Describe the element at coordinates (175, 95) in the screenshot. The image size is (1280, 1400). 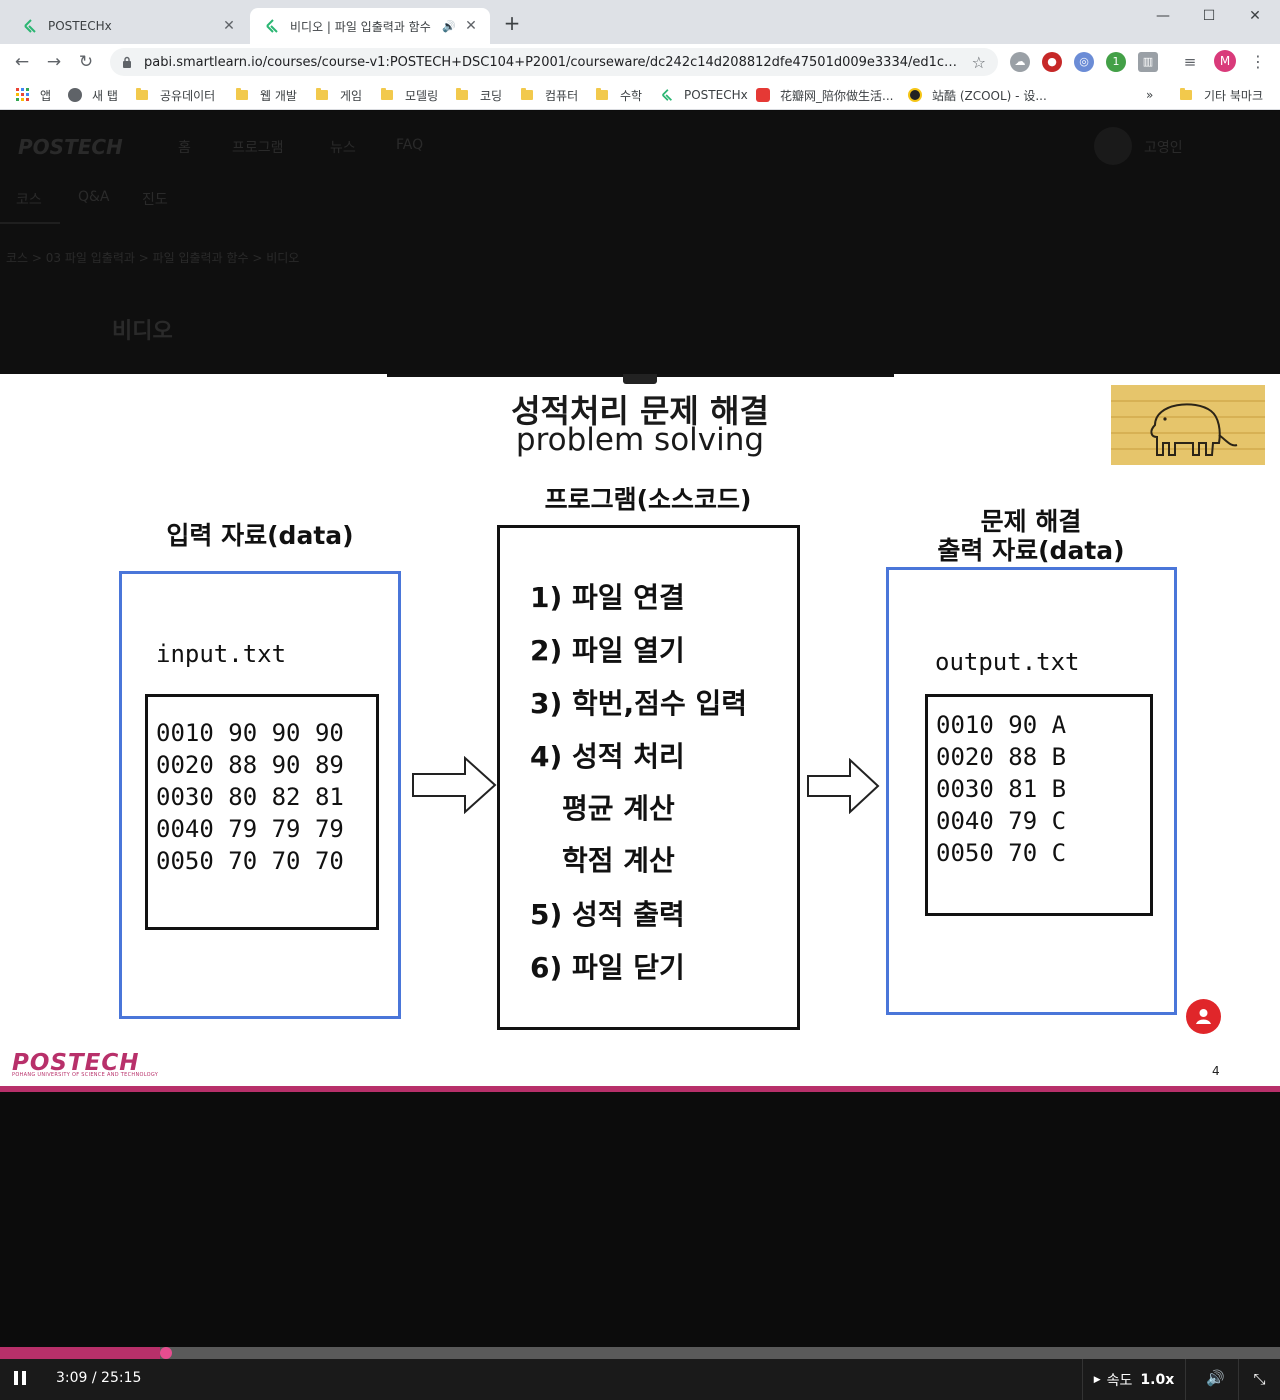
I see `bookmark-folder: 공유데이터` at that location.